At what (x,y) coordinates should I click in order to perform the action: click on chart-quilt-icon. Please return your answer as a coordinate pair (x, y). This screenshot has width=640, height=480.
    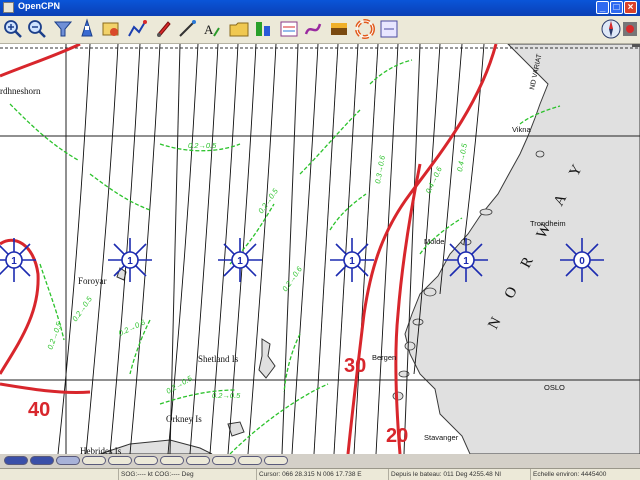
    Looking at the image, I should click on (63, 29).